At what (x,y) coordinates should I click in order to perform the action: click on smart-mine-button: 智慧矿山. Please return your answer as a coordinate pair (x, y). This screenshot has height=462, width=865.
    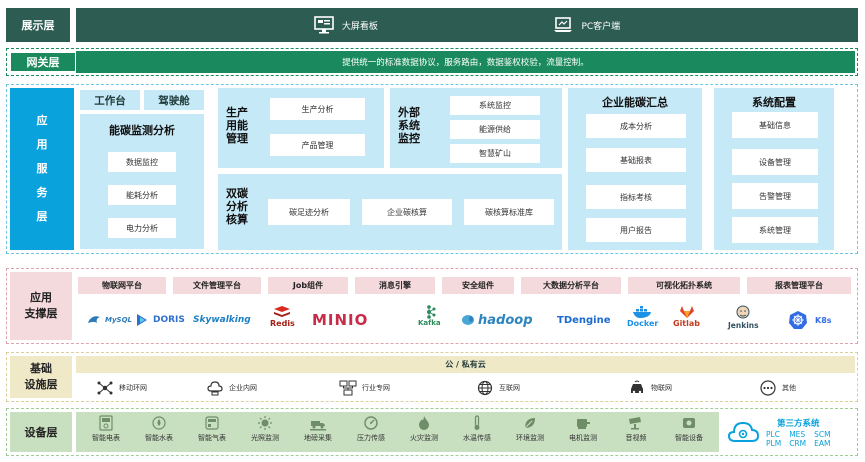
    Looking at the image, I should click on (495, 153).